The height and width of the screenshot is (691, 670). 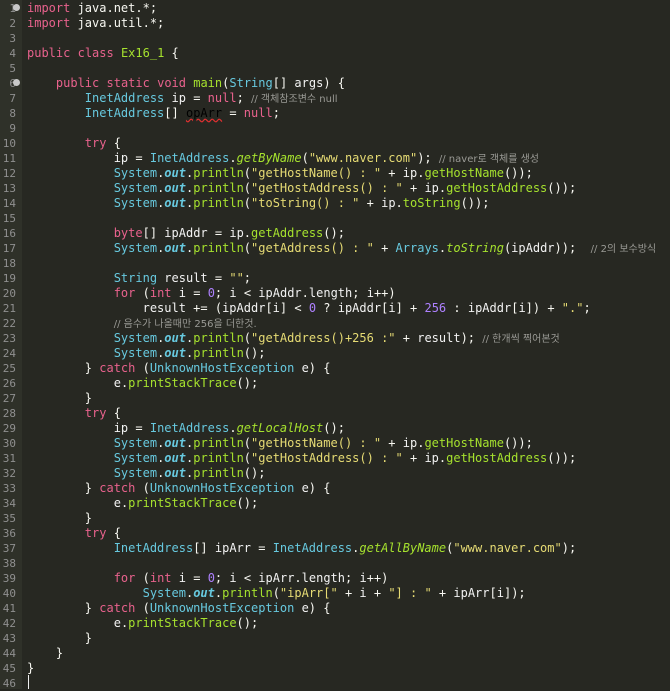 What do you see at coordinates (9, 398) in the screenshot?
I see `line-number: 27` at bounding box center [9, 398].